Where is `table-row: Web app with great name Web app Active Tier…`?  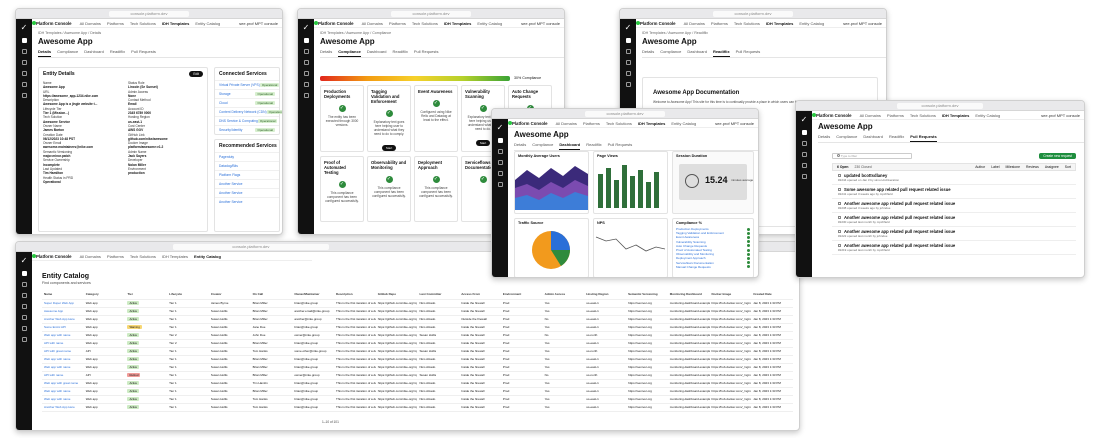
table-row: Web app with great name Web app Active Tier… is located at coordinates (417, 383).